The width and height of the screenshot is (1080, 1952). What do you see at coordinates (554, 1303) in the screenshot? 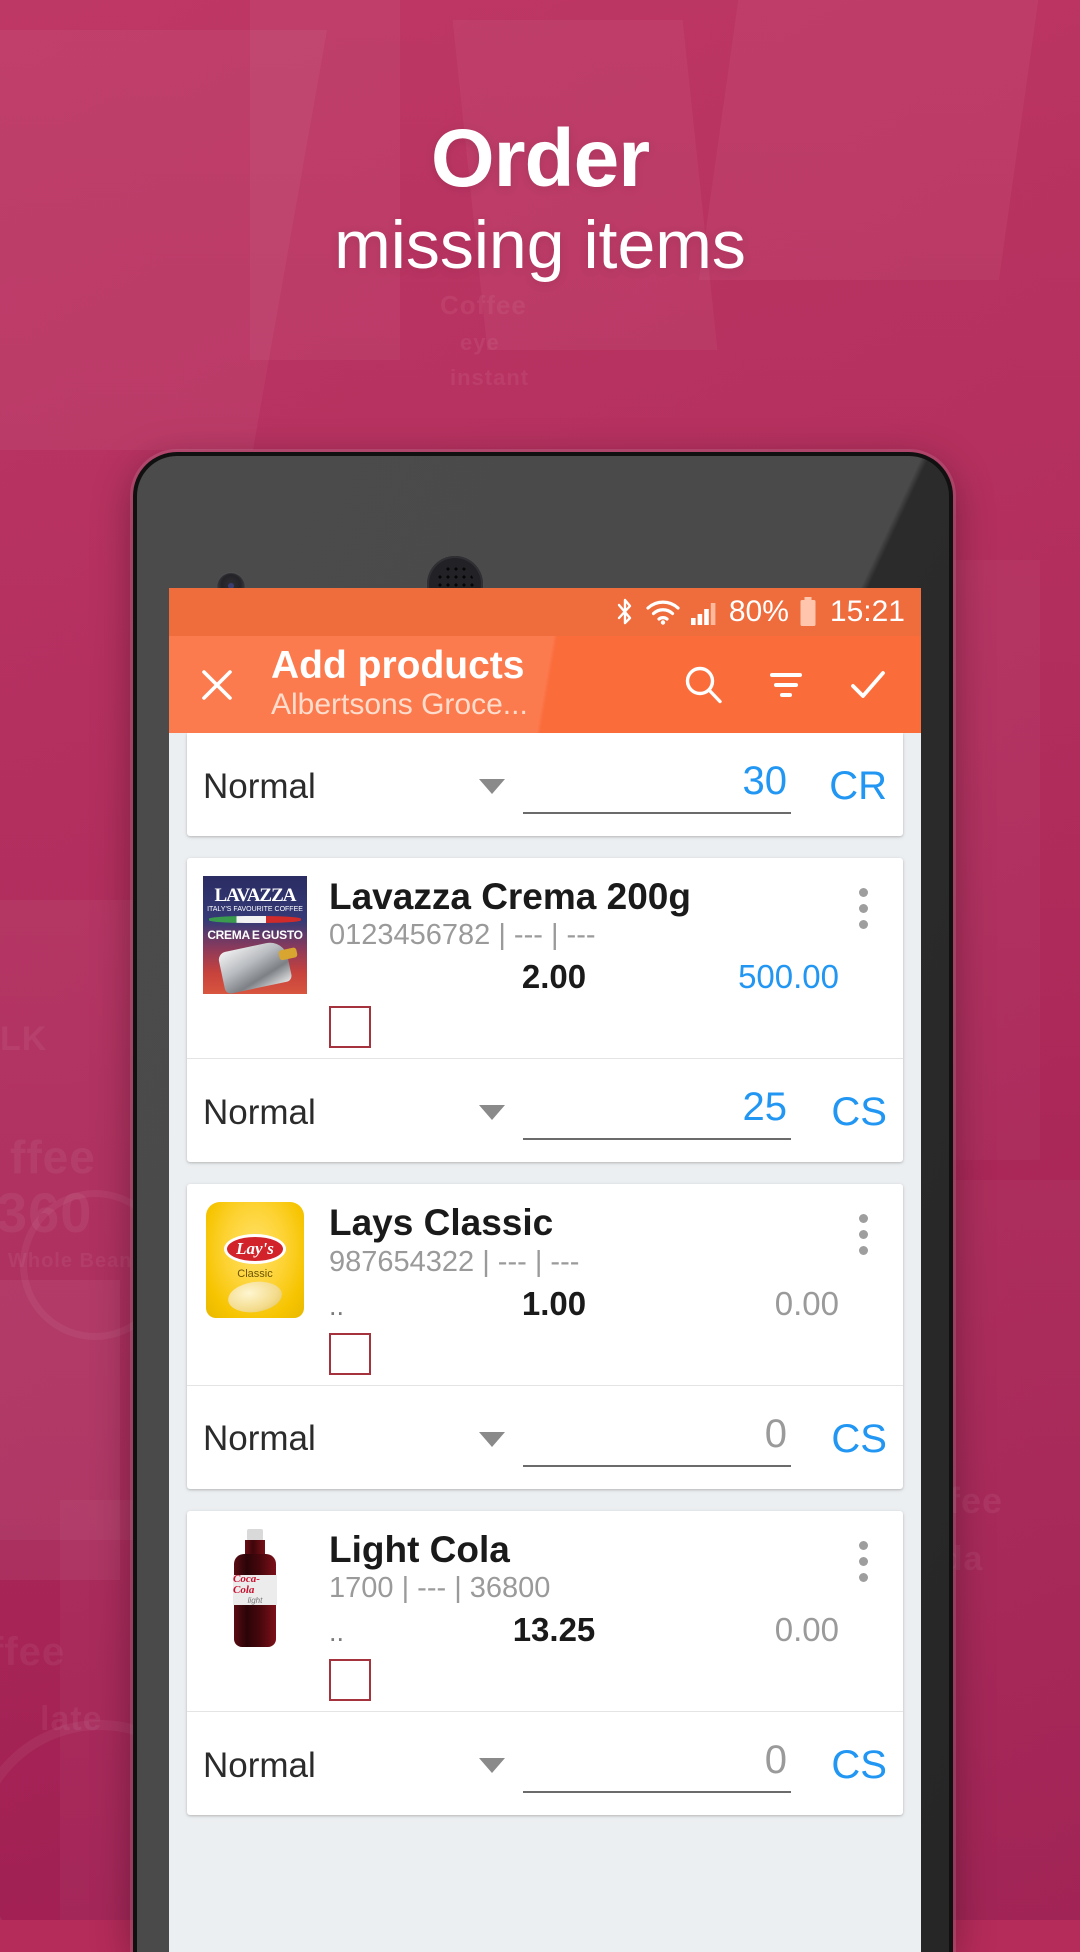
I see `product-quantity: 1.00` at bounding box center [554, 1303].